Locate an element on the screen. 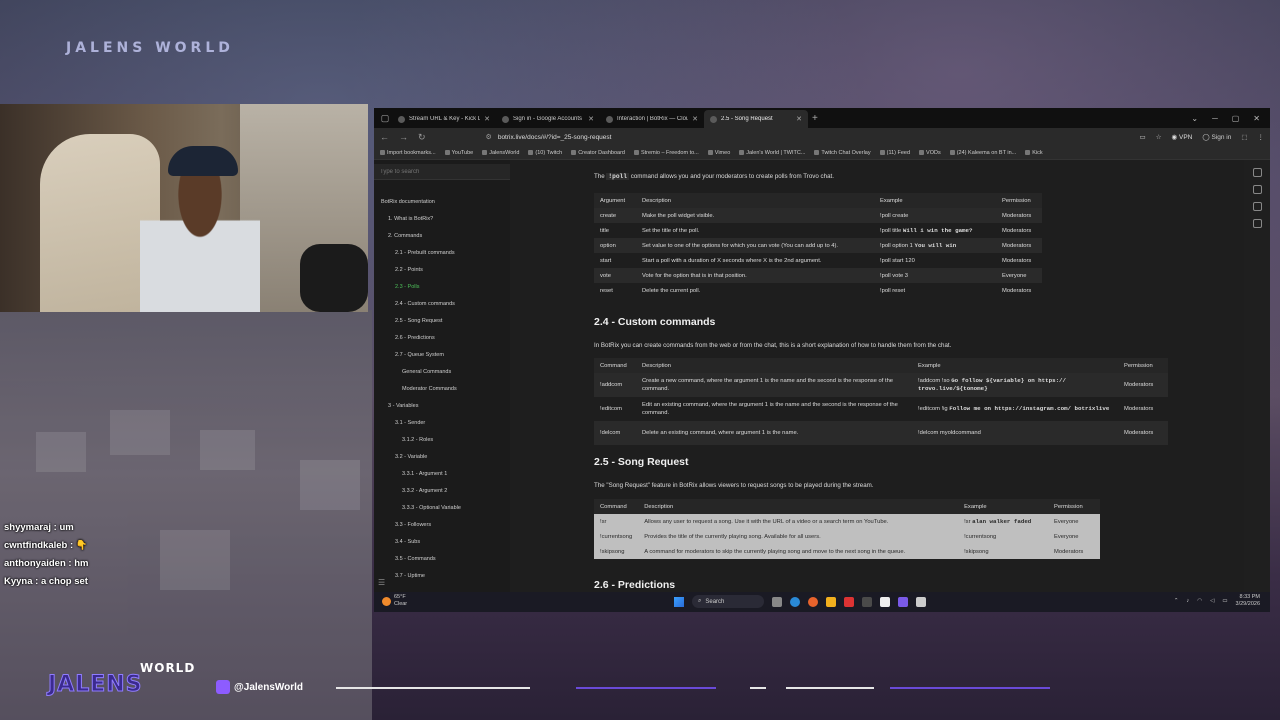  sidebar-link: 3.3.2 - Argument 2 is located at coordinates (442, 491).